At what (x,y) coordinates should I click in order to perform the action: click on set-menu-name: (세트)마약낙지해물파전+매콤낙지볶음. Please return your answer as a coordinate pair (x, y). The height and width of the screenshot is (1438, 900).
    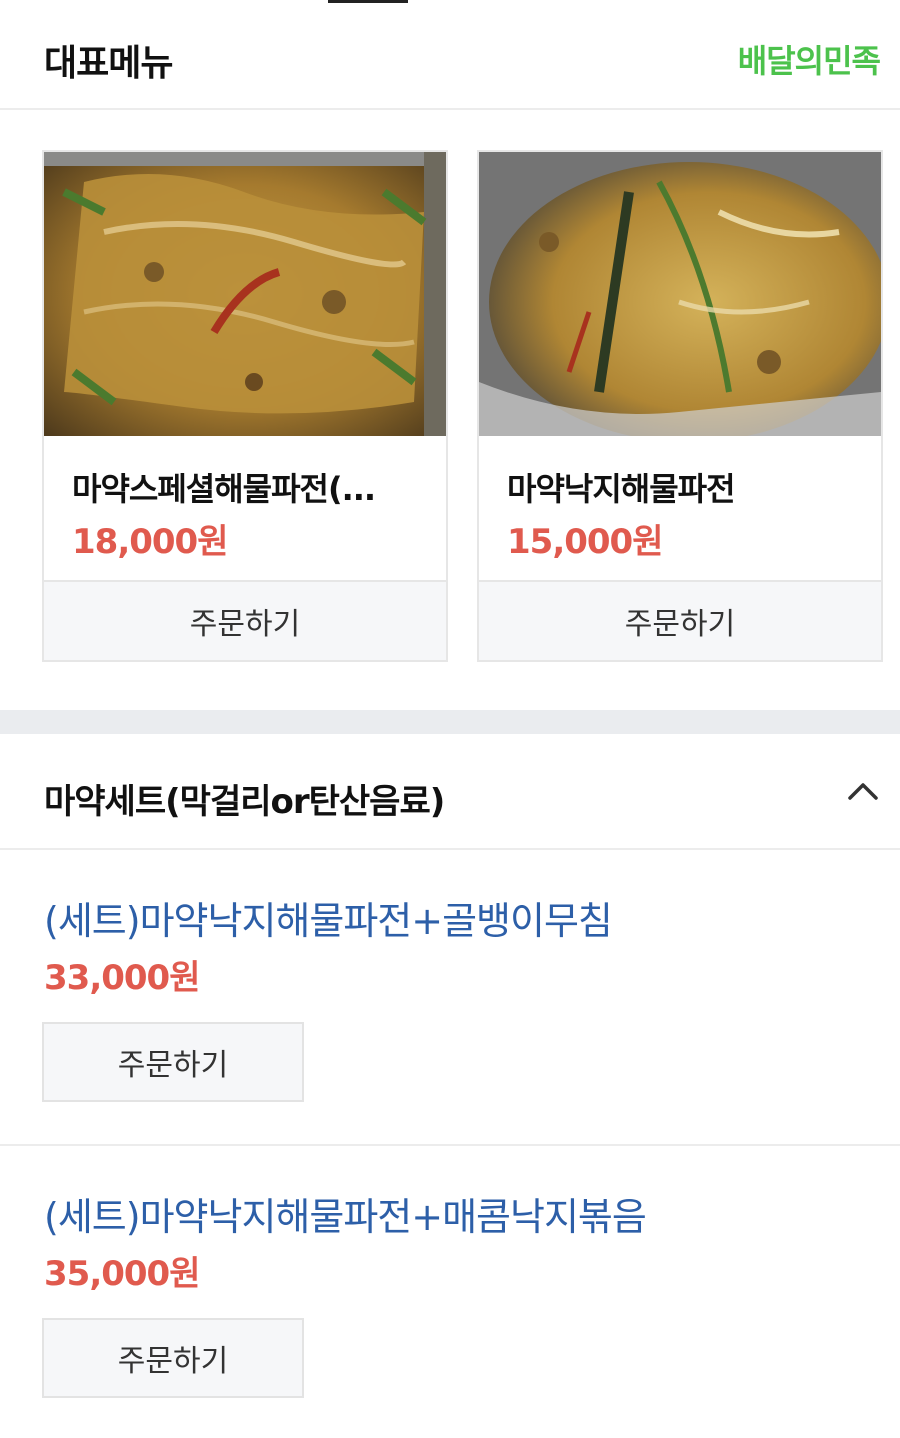
    Looking at the image, I should click on (345, 1213).